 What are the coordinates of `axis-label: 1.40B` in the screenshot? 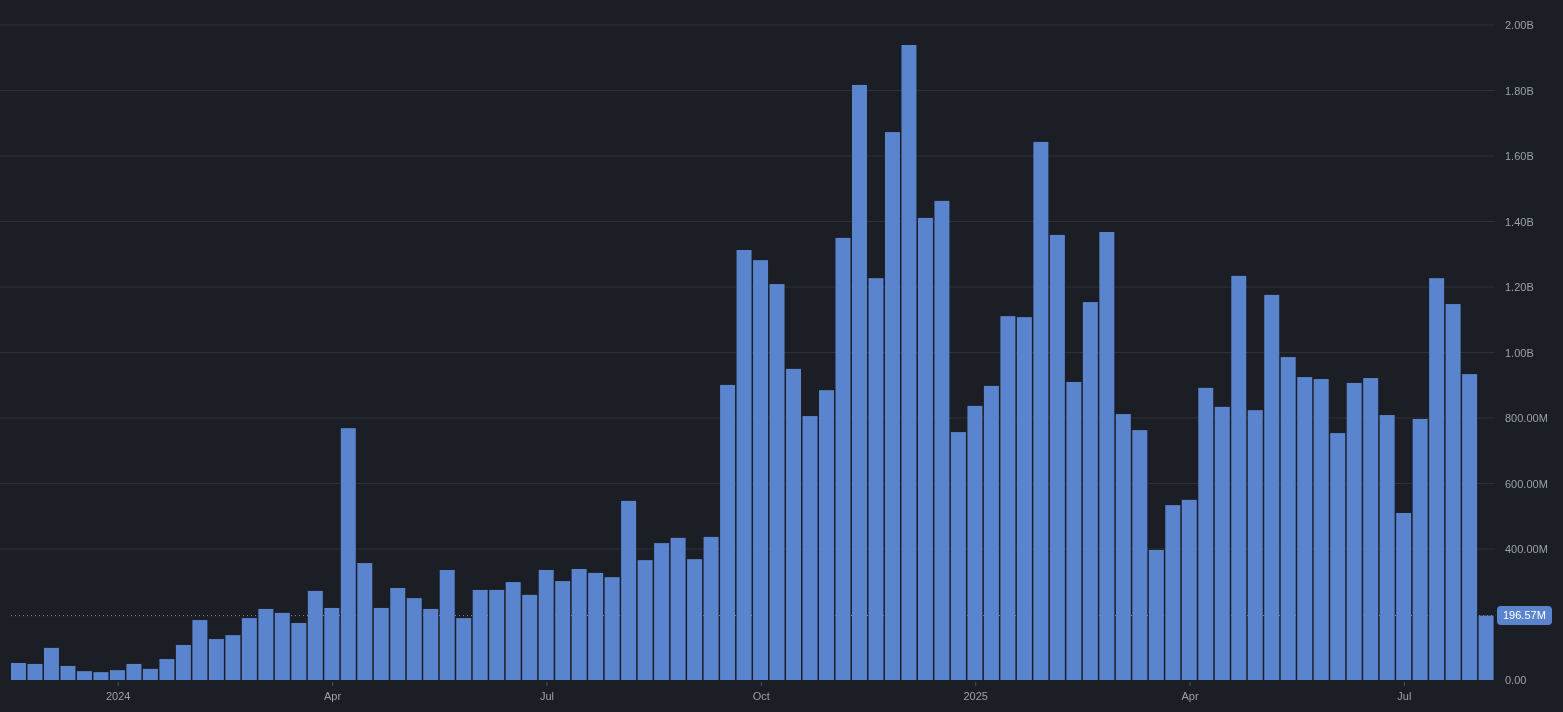 It's located at (1519, 221).